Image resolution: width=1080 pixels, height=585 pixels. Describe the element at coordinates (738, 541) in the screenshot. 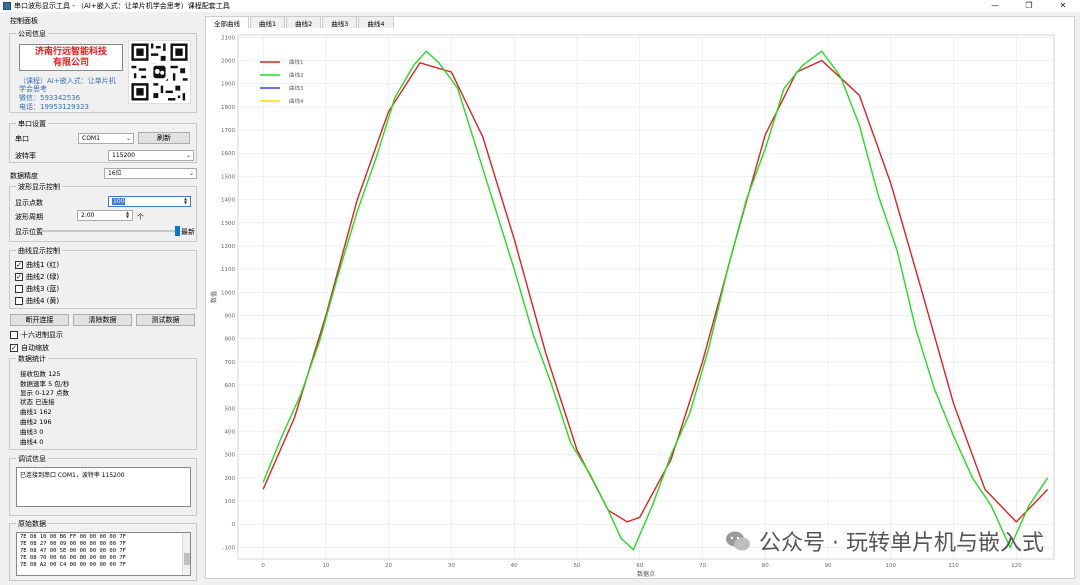

I see `wechat-logo-icon` at that location.